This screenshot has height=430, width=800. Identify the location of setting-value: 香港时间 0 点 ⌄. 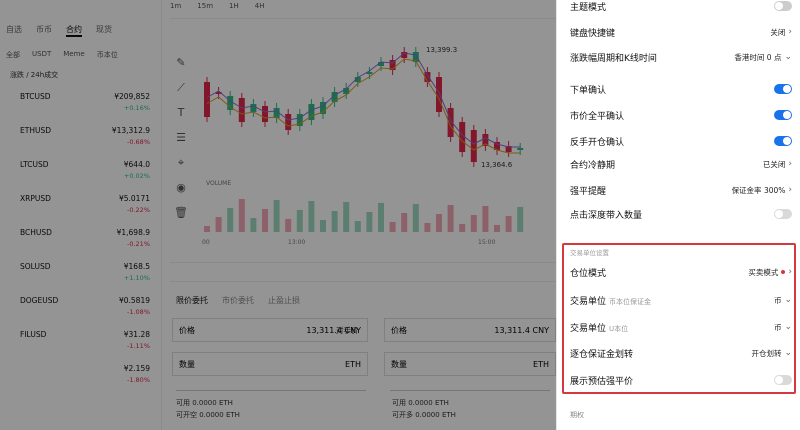
(763, 57).